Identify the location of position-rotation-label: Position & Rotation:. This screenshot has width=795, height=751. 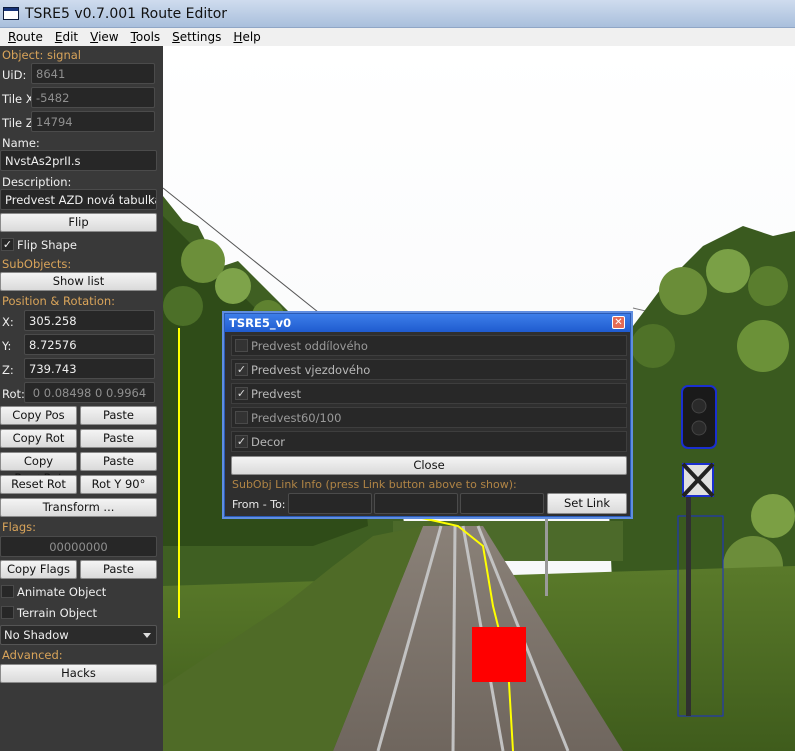
(59, 301).